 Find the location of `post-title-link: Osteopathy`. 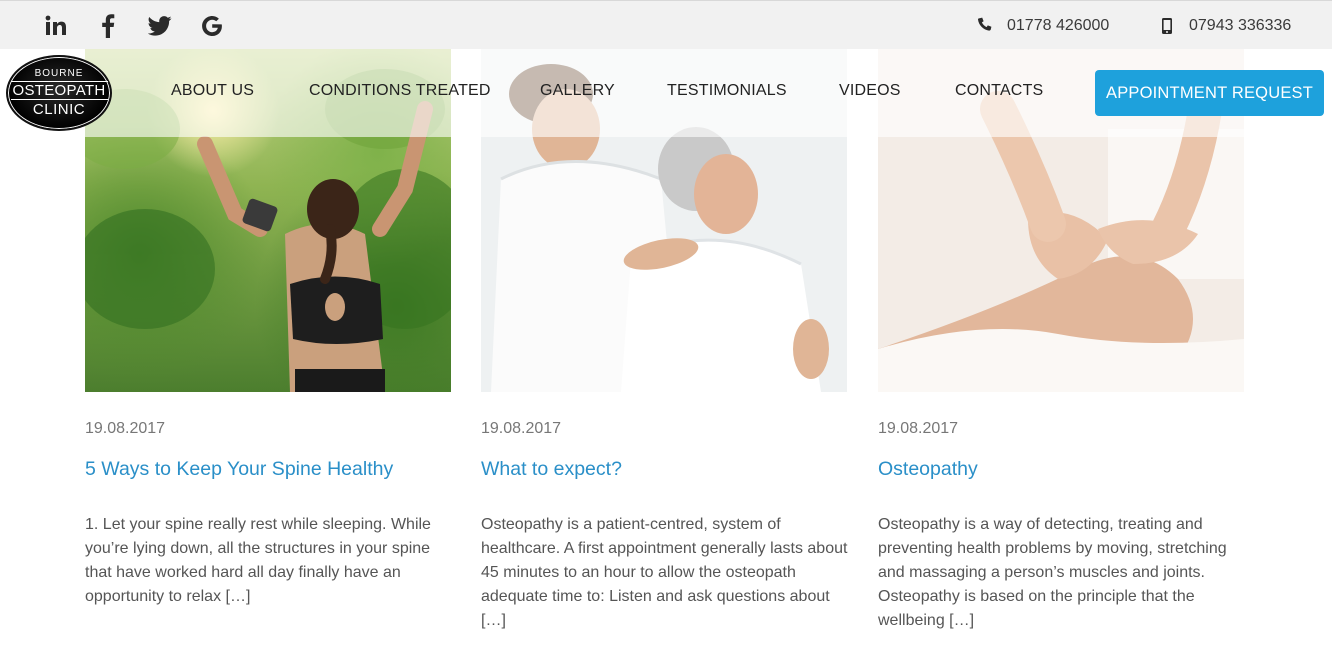

post-title-link: Osteopathy is located at coordinates (928, 469).